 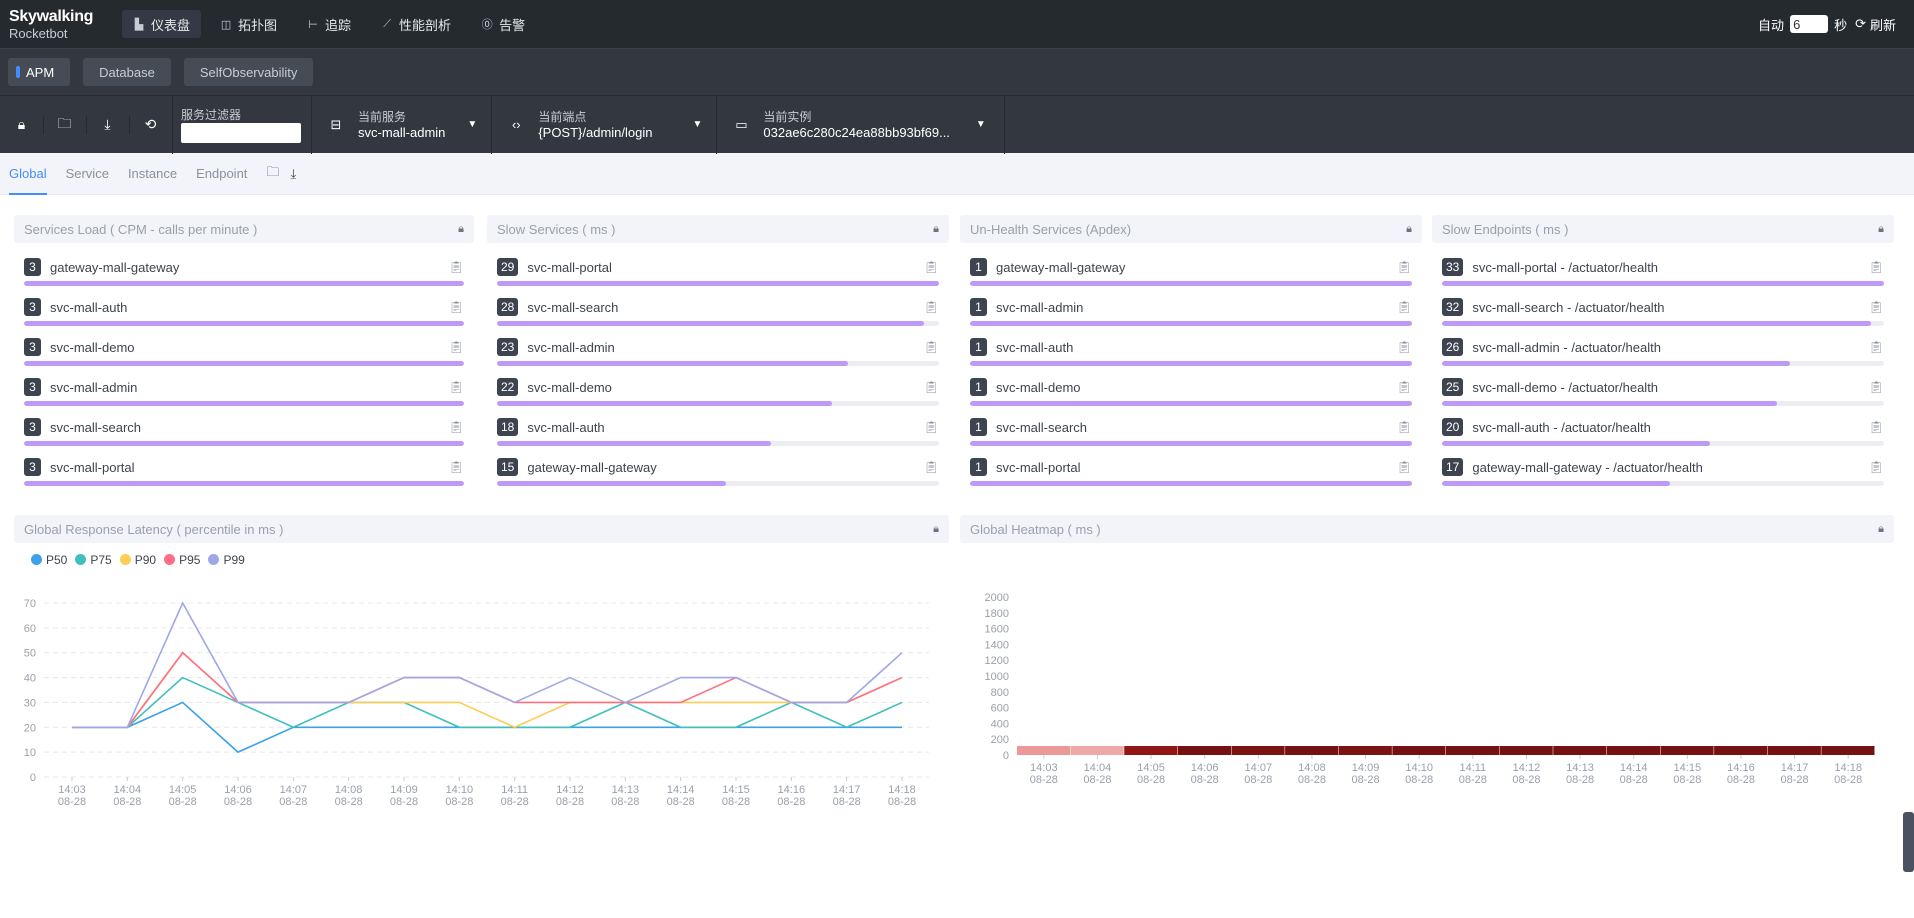 What do you see at coordinates (603, 124) in the screenshot?
I see `endpoint-selector: ‹› 当前端点 {POST}/admin/login ▼` at bounding box center [603, 124].